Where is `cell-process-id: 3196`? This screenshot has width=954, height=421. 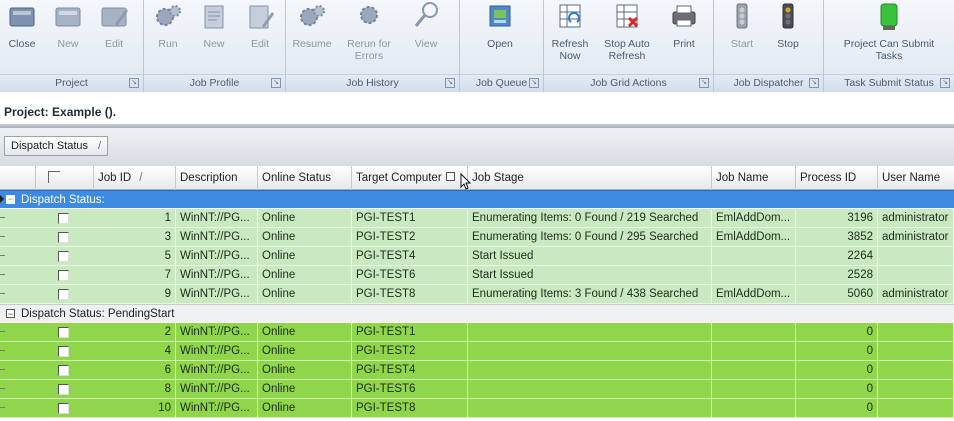
cell-process-id: 3196 is located at coordinates (837, 218).